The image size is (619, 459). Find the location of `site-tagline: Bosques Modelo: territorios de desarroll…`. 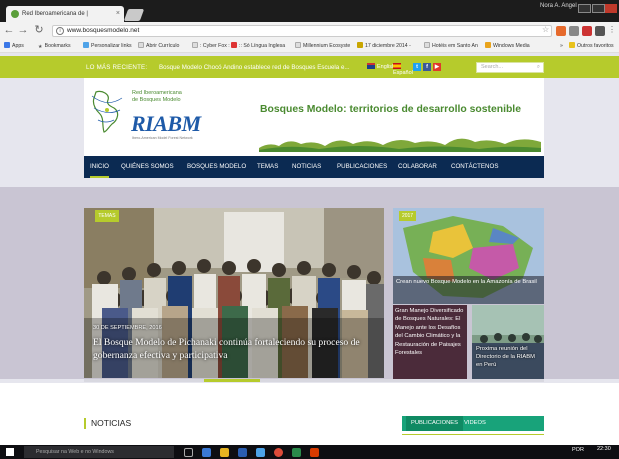

site-tagline: Bosques Modelo: territorios de desarroll… is located at coordinates (390, 109).